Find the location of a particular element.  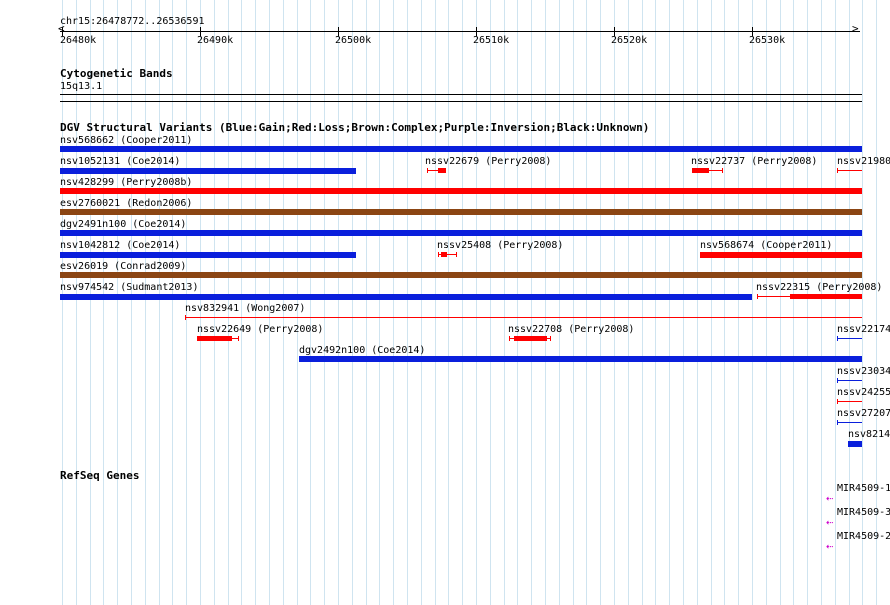

refseq-track-title: RefSeq Genes is located at coordinates (100, 475).